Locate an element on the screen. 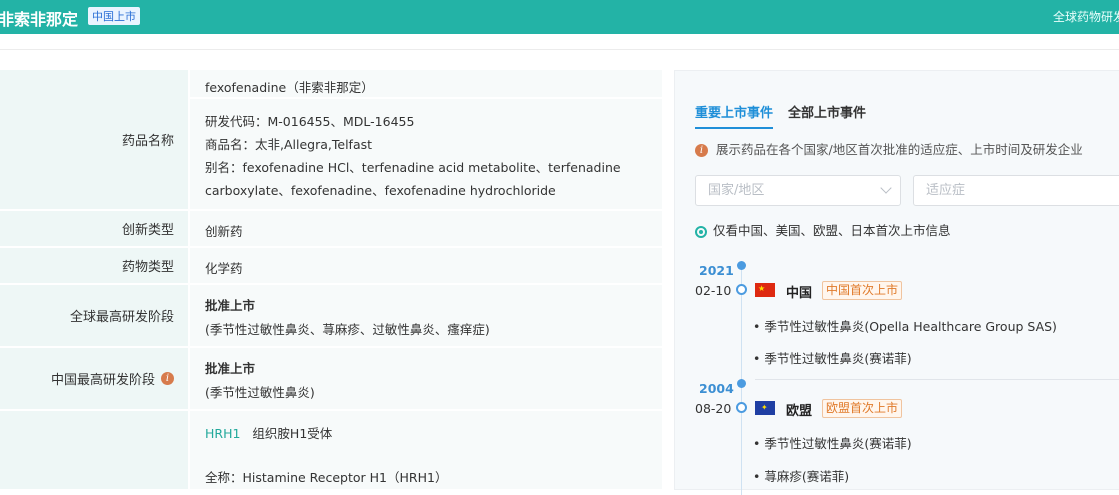  top-header-bar: 非索非那定 中国上市 全球药物研发 is located at coordinates (559, 17).